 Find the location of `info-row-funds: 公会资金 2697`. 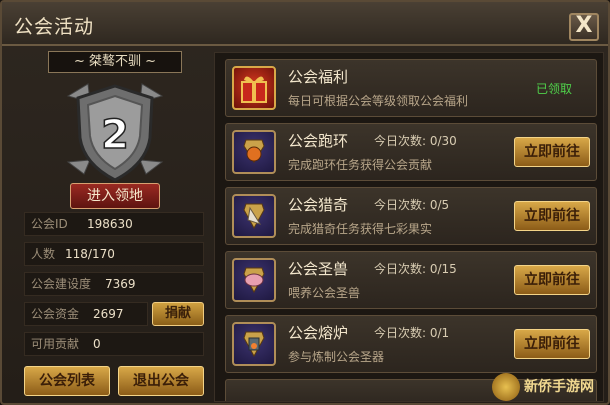

info-row-funds: 公会资金 2697 is located at coordinates (86, 314).